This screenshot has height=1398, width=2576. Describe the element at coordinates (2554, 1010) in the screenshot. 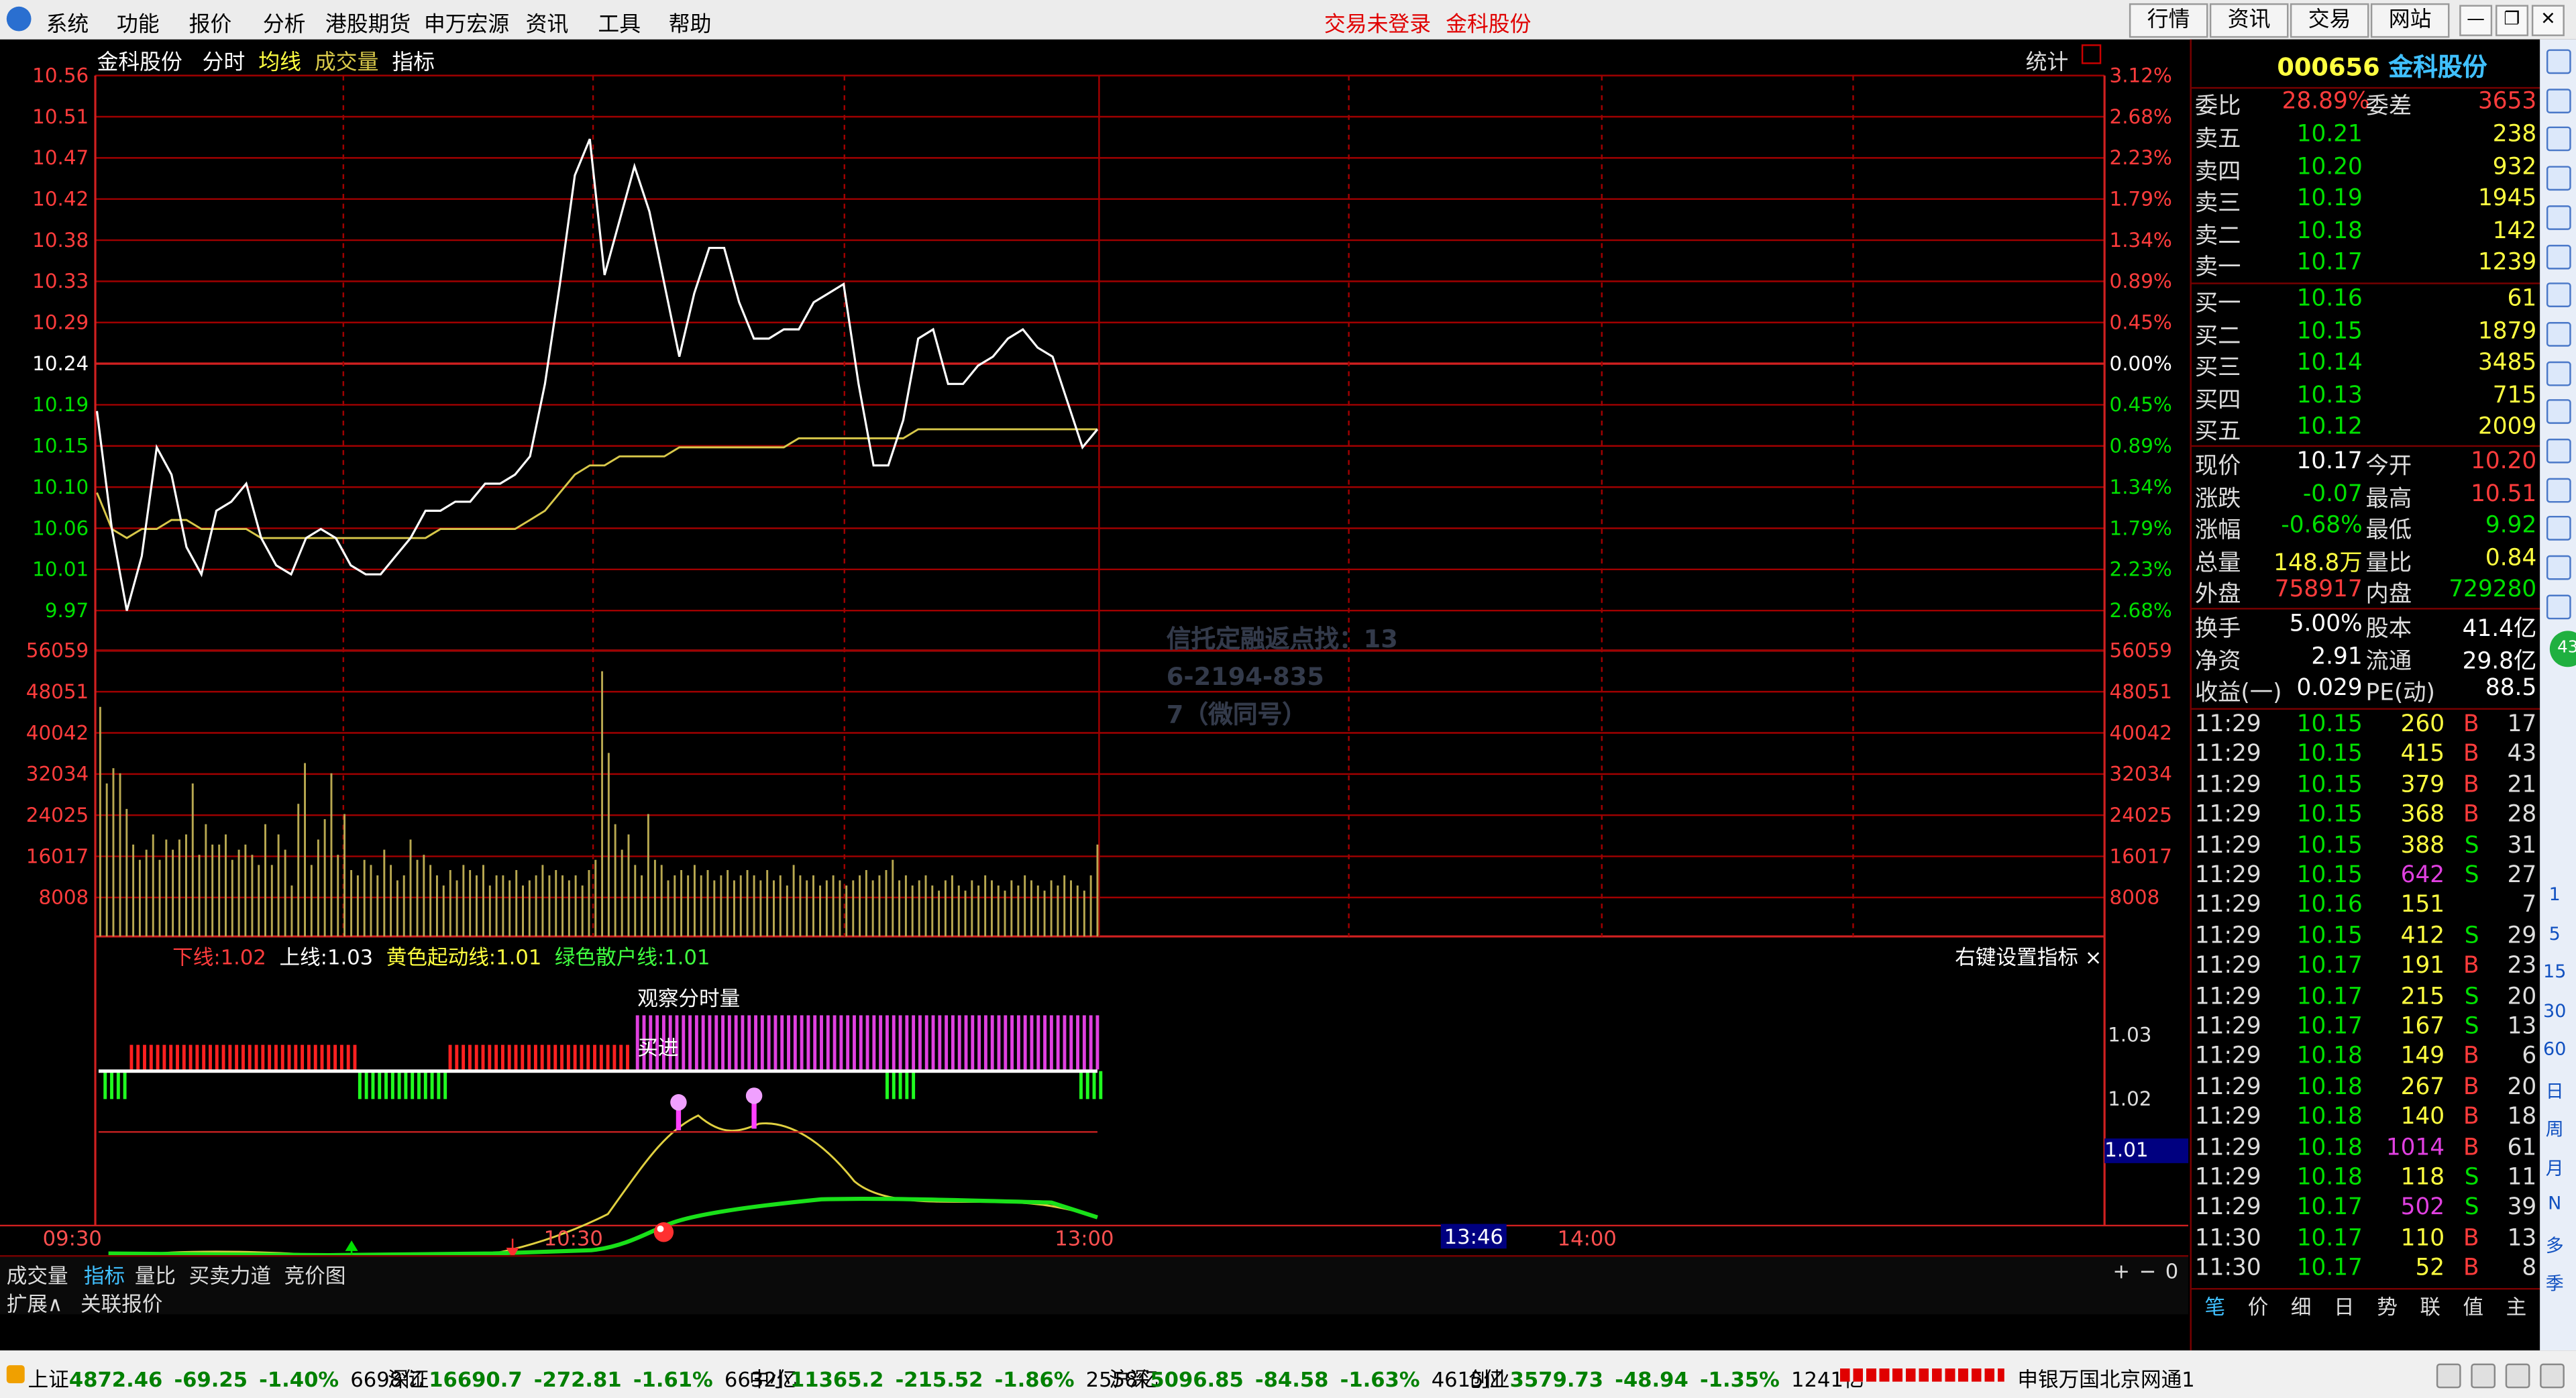

I see `period-button: 30` at that location.